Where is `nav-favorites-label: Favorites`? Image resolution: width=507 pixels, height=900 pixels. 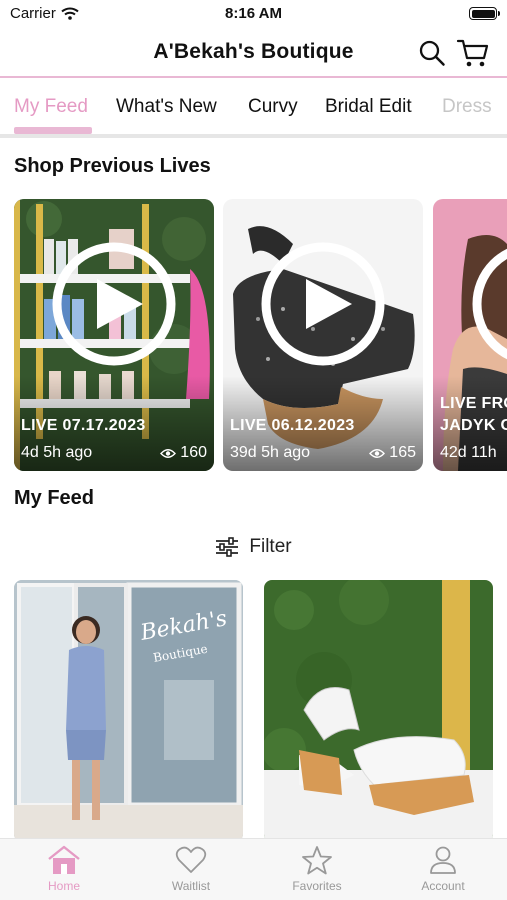
nav-favorites-label: Favorites is located at coordinates (317, 886).